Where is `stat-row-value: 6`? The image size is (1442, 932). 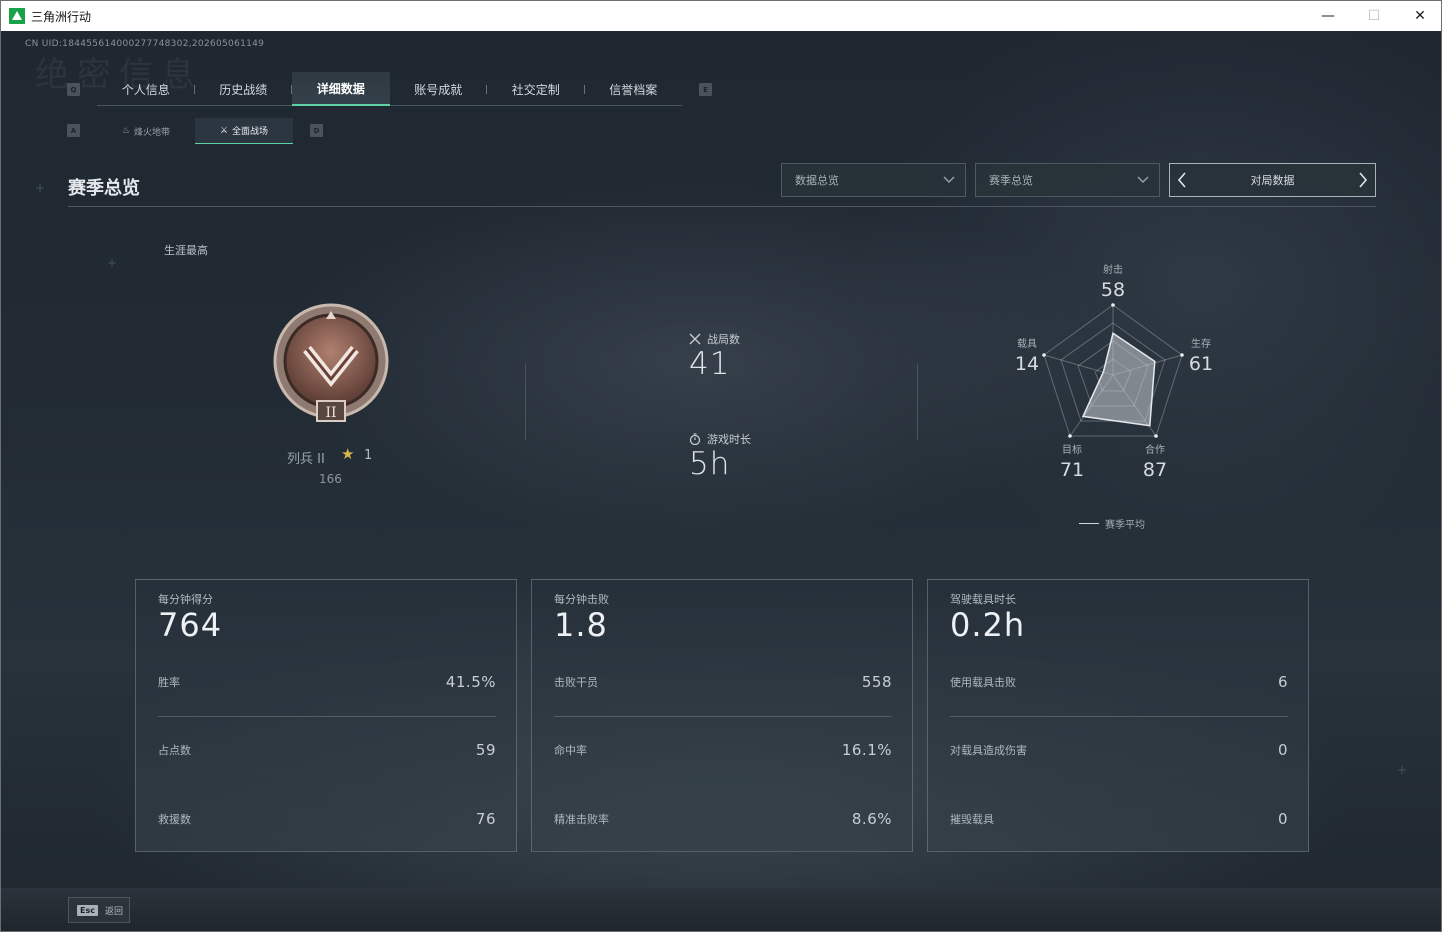 stat-row-value: 6 is located at coordinates (1282, 682).